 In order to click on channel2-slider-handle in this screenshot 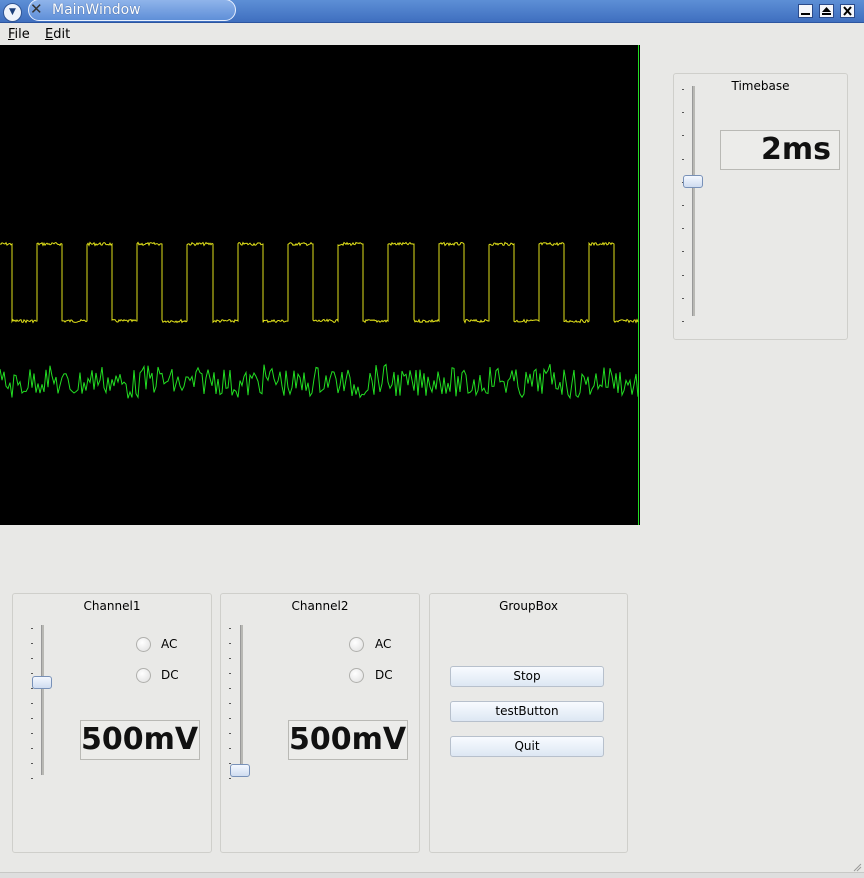, I will do `click(240, 770)`.